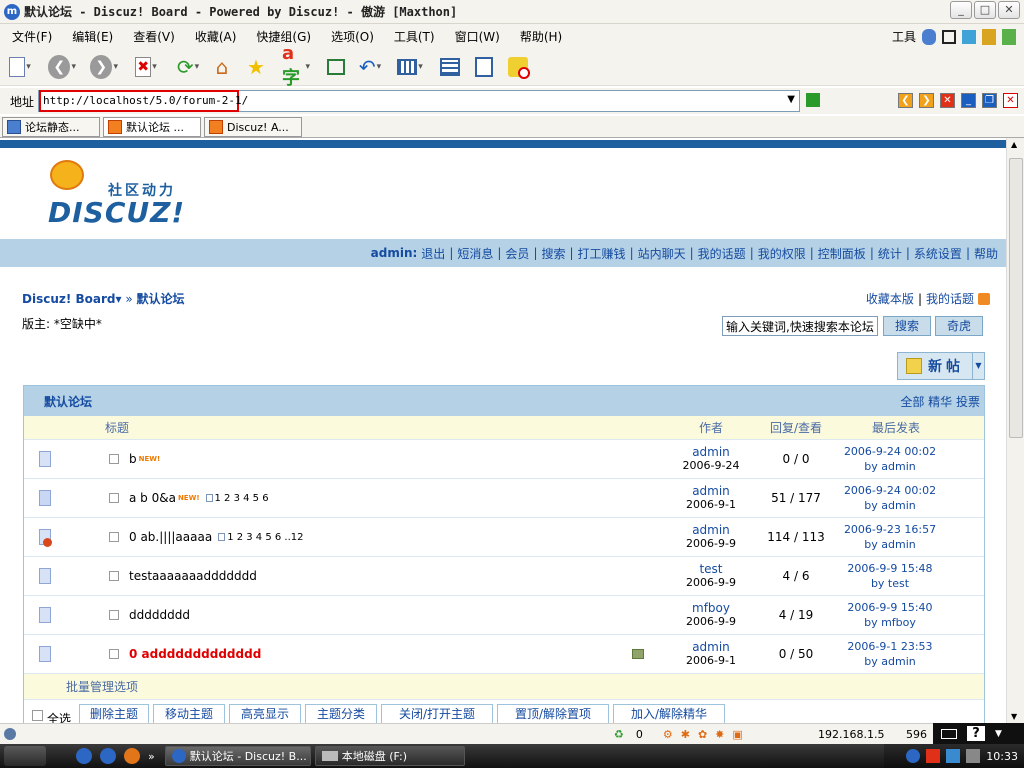 The image size is (1024, 768). What do you see at coordinates (890, 568) in the screenshot?
I see `last-post-time: 2006-9-9 15:48` at bounding box center [890, 568].